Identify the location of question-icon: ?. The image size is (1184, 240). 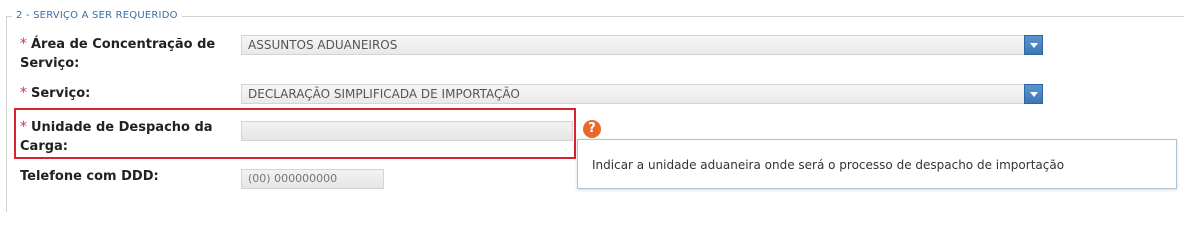
(592, 129).